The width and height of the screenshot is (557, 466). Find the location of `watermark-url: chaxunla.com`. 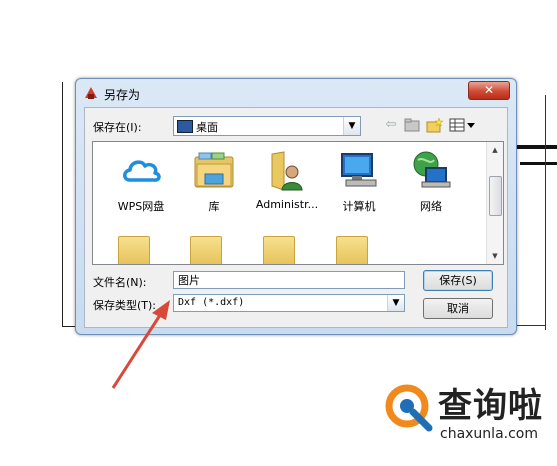

watermark-url: chaxunla.com is located at coordinates (489, 434).